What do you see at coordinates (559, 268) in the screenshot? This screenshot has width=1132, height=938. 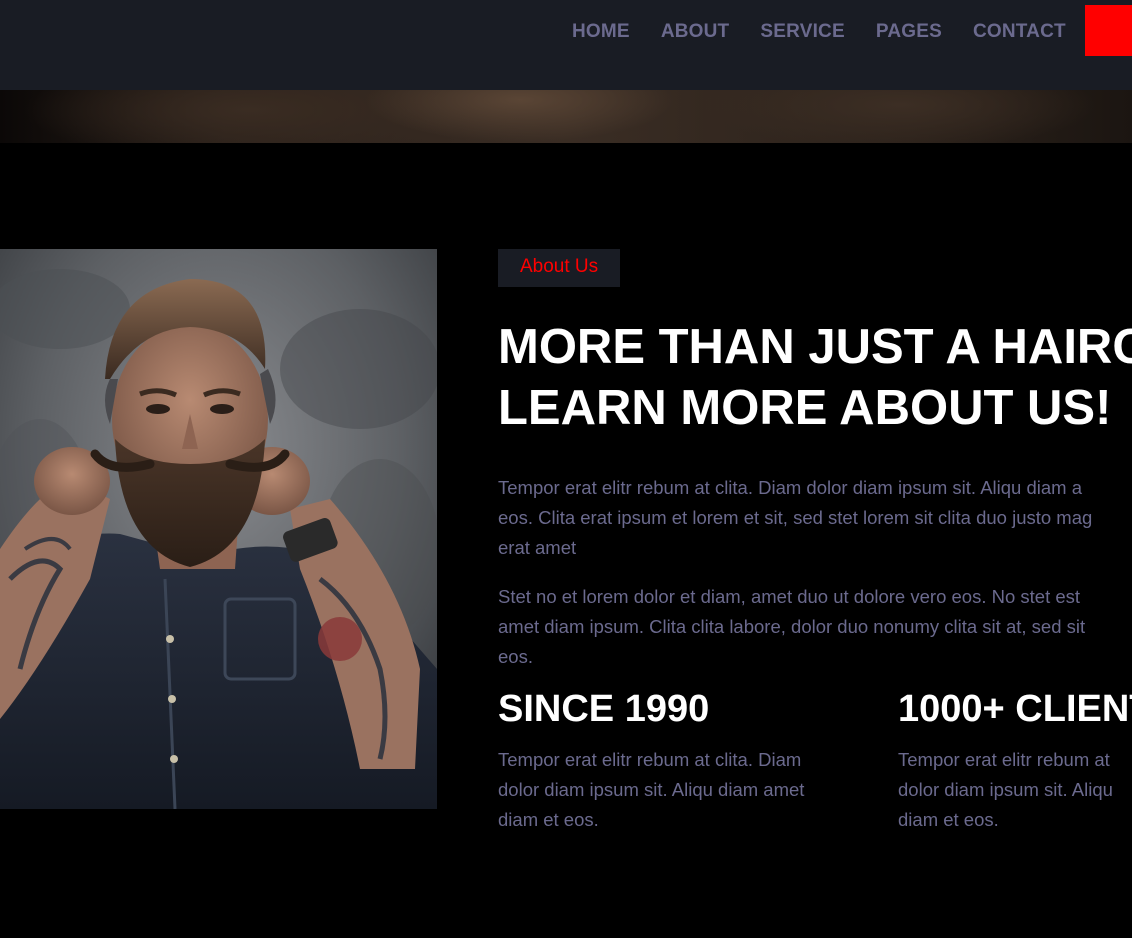 I see `section-tag: About Us` at bounding box center [559, 268].